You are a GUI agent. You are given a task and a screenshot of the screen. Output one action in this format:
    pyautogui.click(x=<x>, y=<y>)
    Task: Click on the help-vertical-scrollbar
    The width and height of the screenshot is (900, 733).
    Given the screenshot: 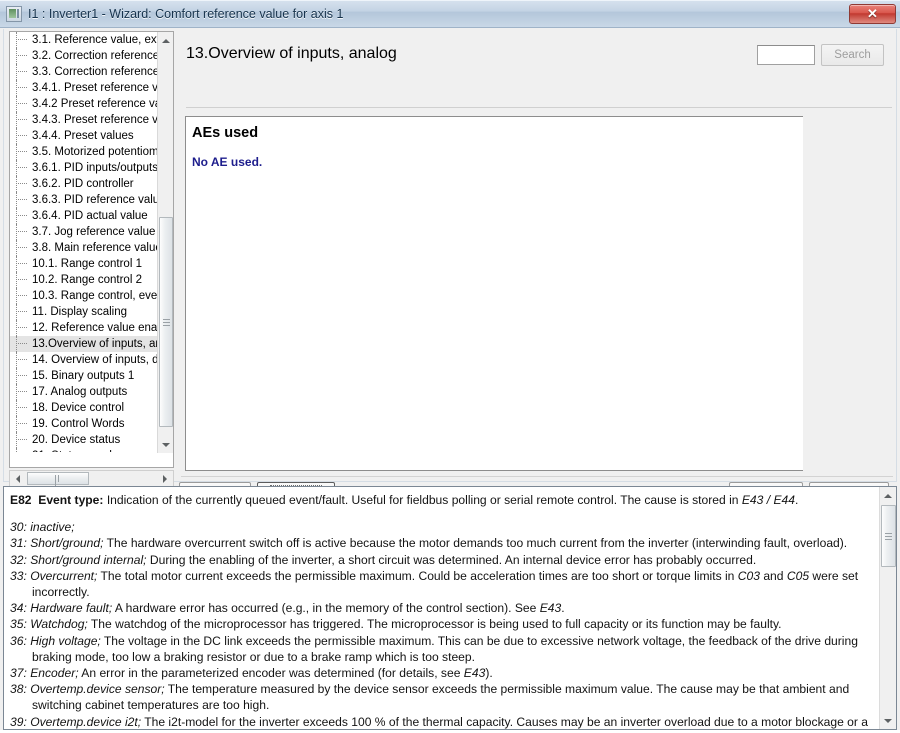 What is the action you would take?
    pyautogui.click(x=887, y=608)
    